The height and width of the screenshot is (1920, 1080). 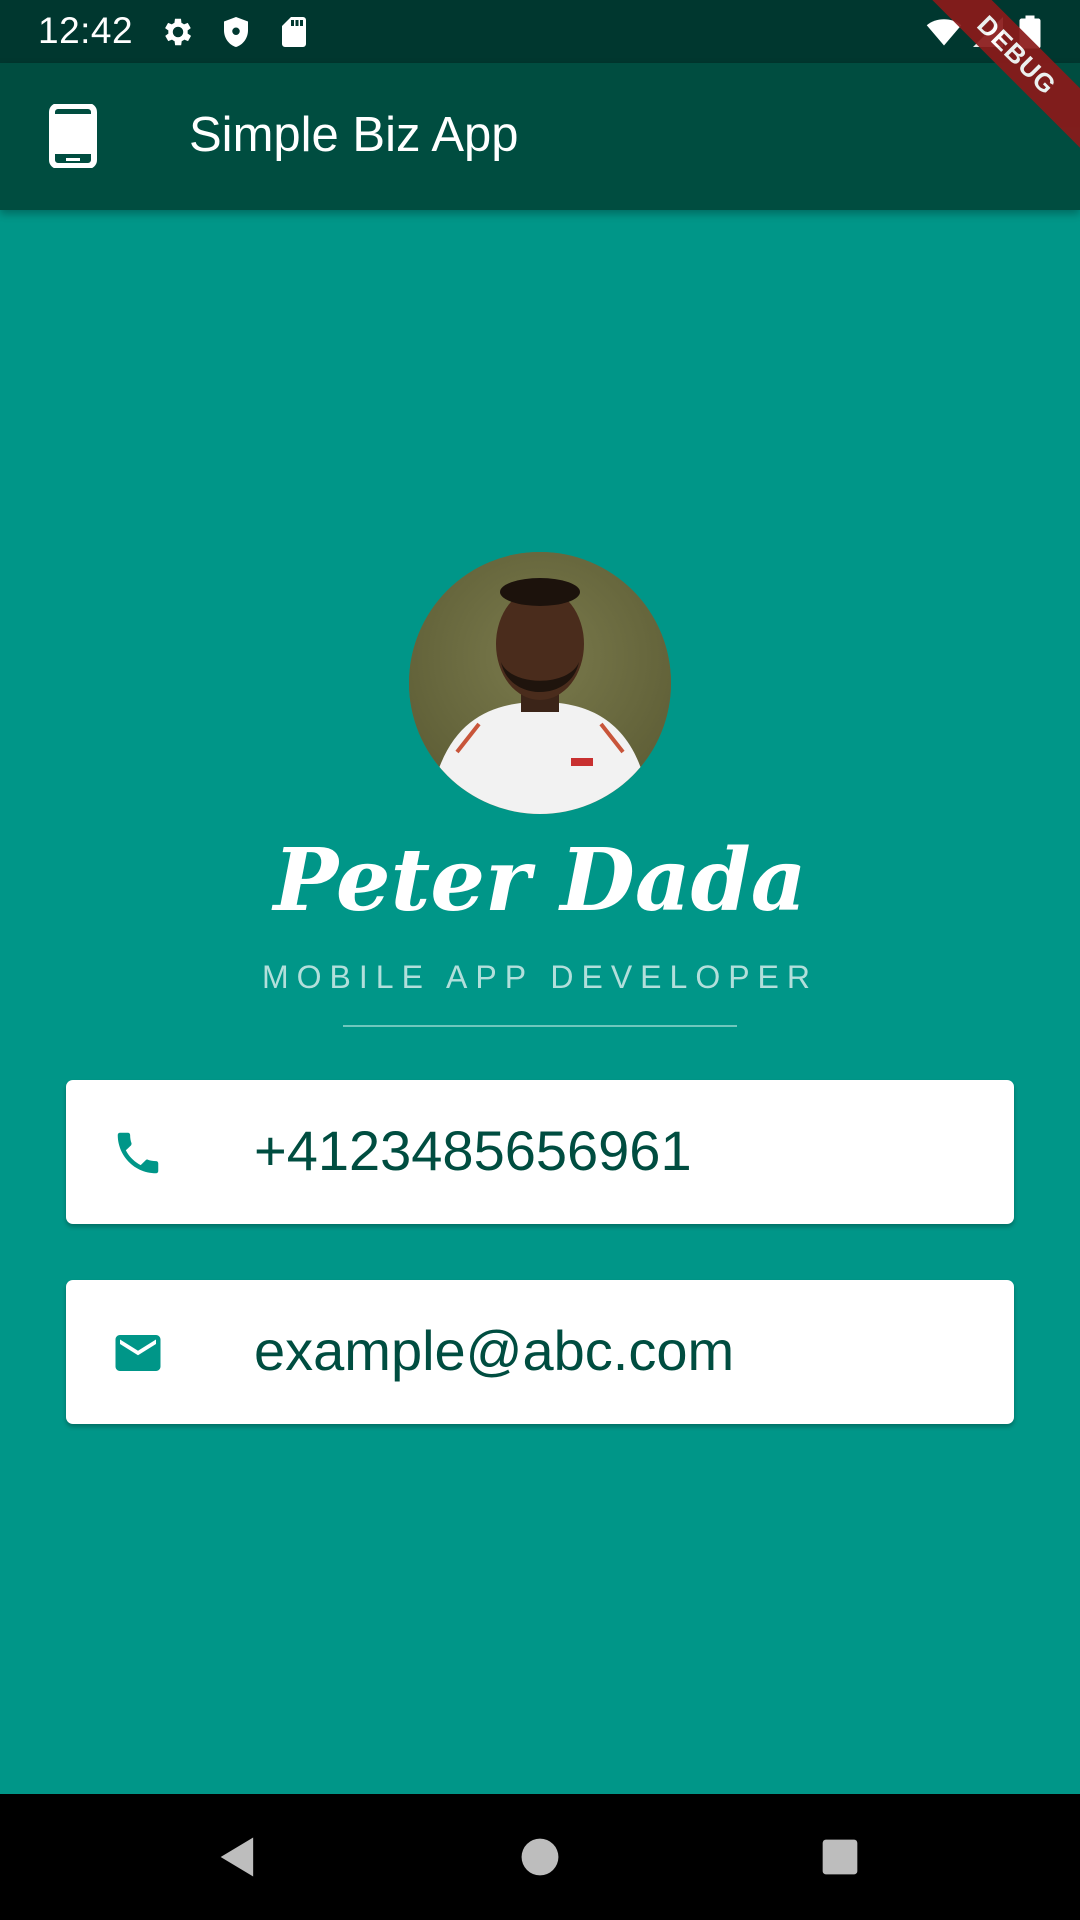 What do you see at coordinates (138, 1153) in the screenshot?
I see `phone-icon` at bounding box center [138, 1153].